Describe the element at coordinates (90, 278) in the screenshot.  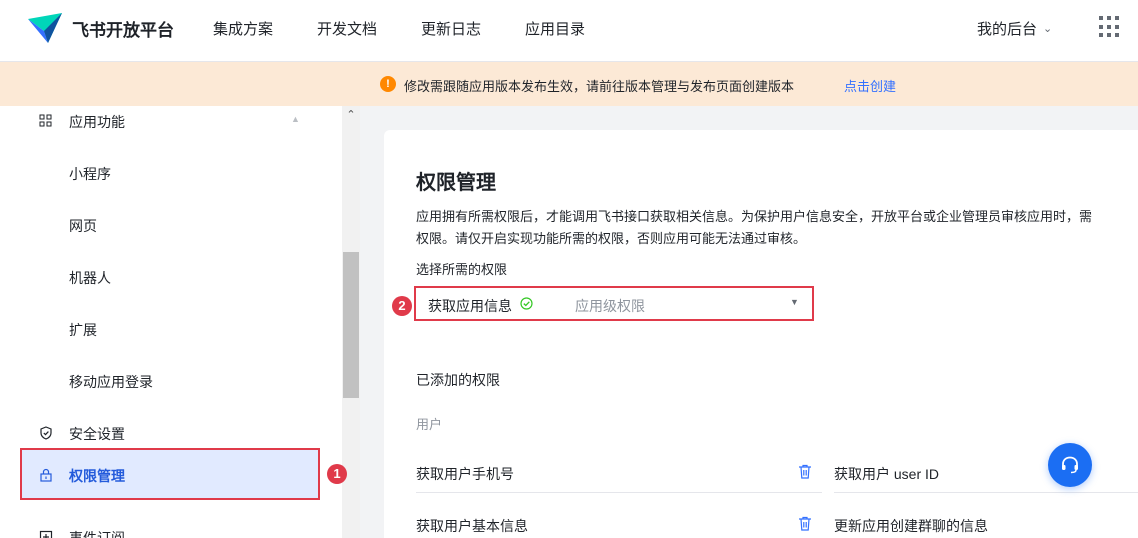
I see `sidebar-item-label: 机器人` at that location.